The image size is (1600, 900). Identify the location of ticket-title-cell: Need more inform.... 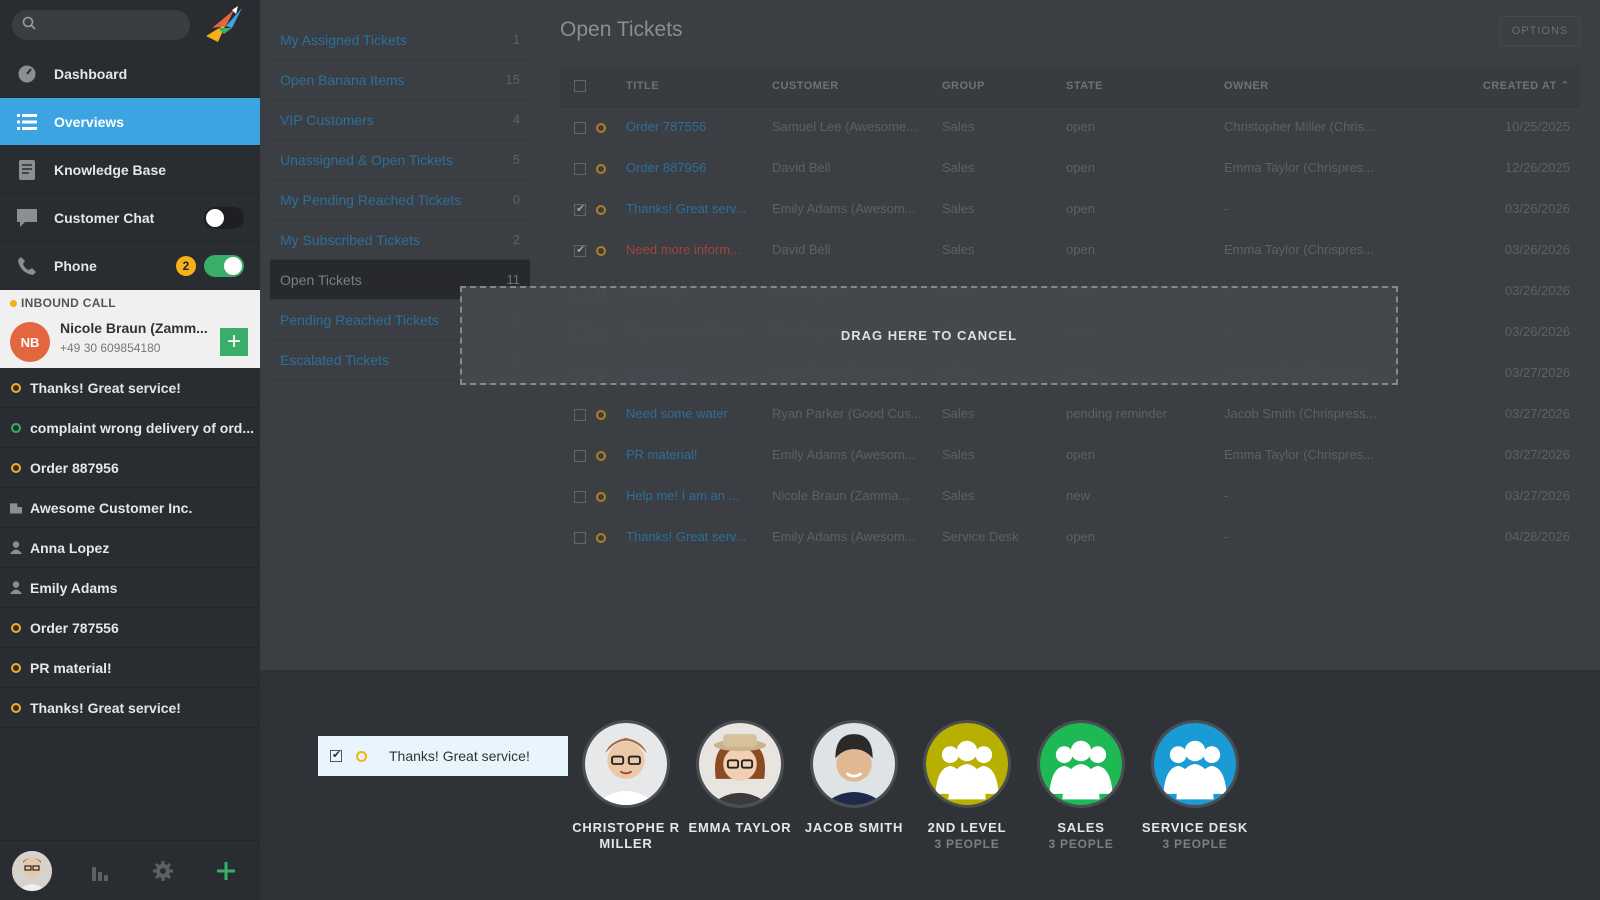
(699, 250).